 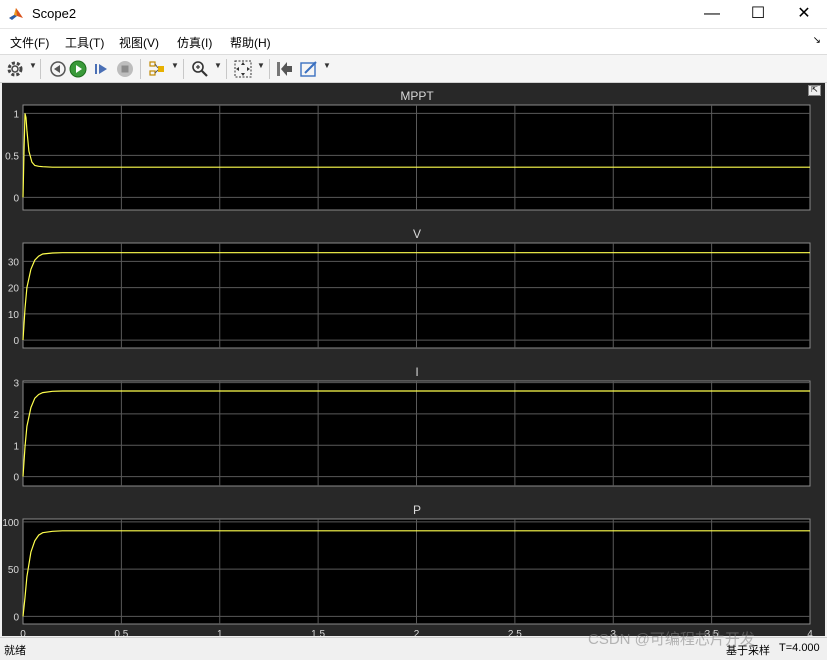 I want to click on y-tick-label: 50, so click(x=14, y=570).